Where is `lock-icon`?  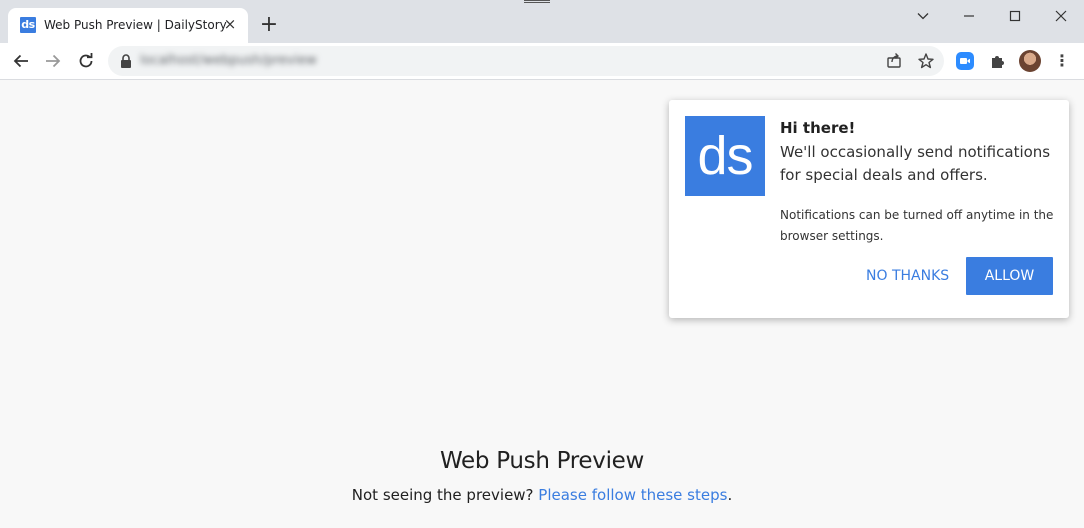 lock-icon is located at coordinates (126, 61).